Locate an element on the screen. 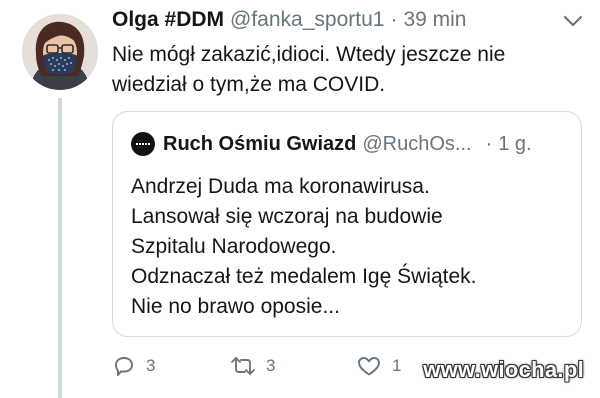 The image size is (600, 398). tweet-timestamp: 39 min is located at coordinates (434, 20).